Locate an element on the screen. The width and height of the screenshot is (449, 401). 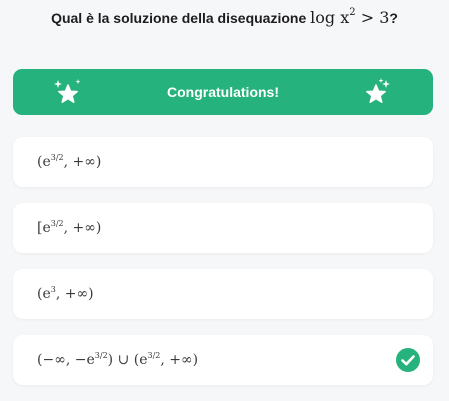
option-exponent-2: 3/2 is located at coordinates (154, 355).